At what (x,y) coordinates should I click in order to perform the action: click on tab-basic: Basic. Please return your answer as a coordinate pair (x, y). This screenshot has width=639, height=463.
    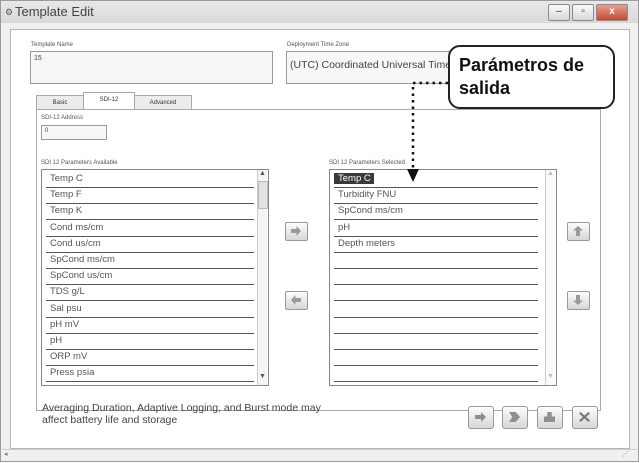
    Looking at the image, I should click on (60, 102).